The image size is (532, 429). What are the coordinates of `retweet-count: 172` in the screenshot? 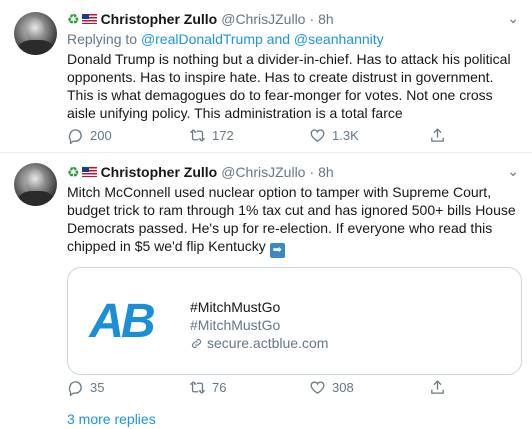 It's located at (223, 135).